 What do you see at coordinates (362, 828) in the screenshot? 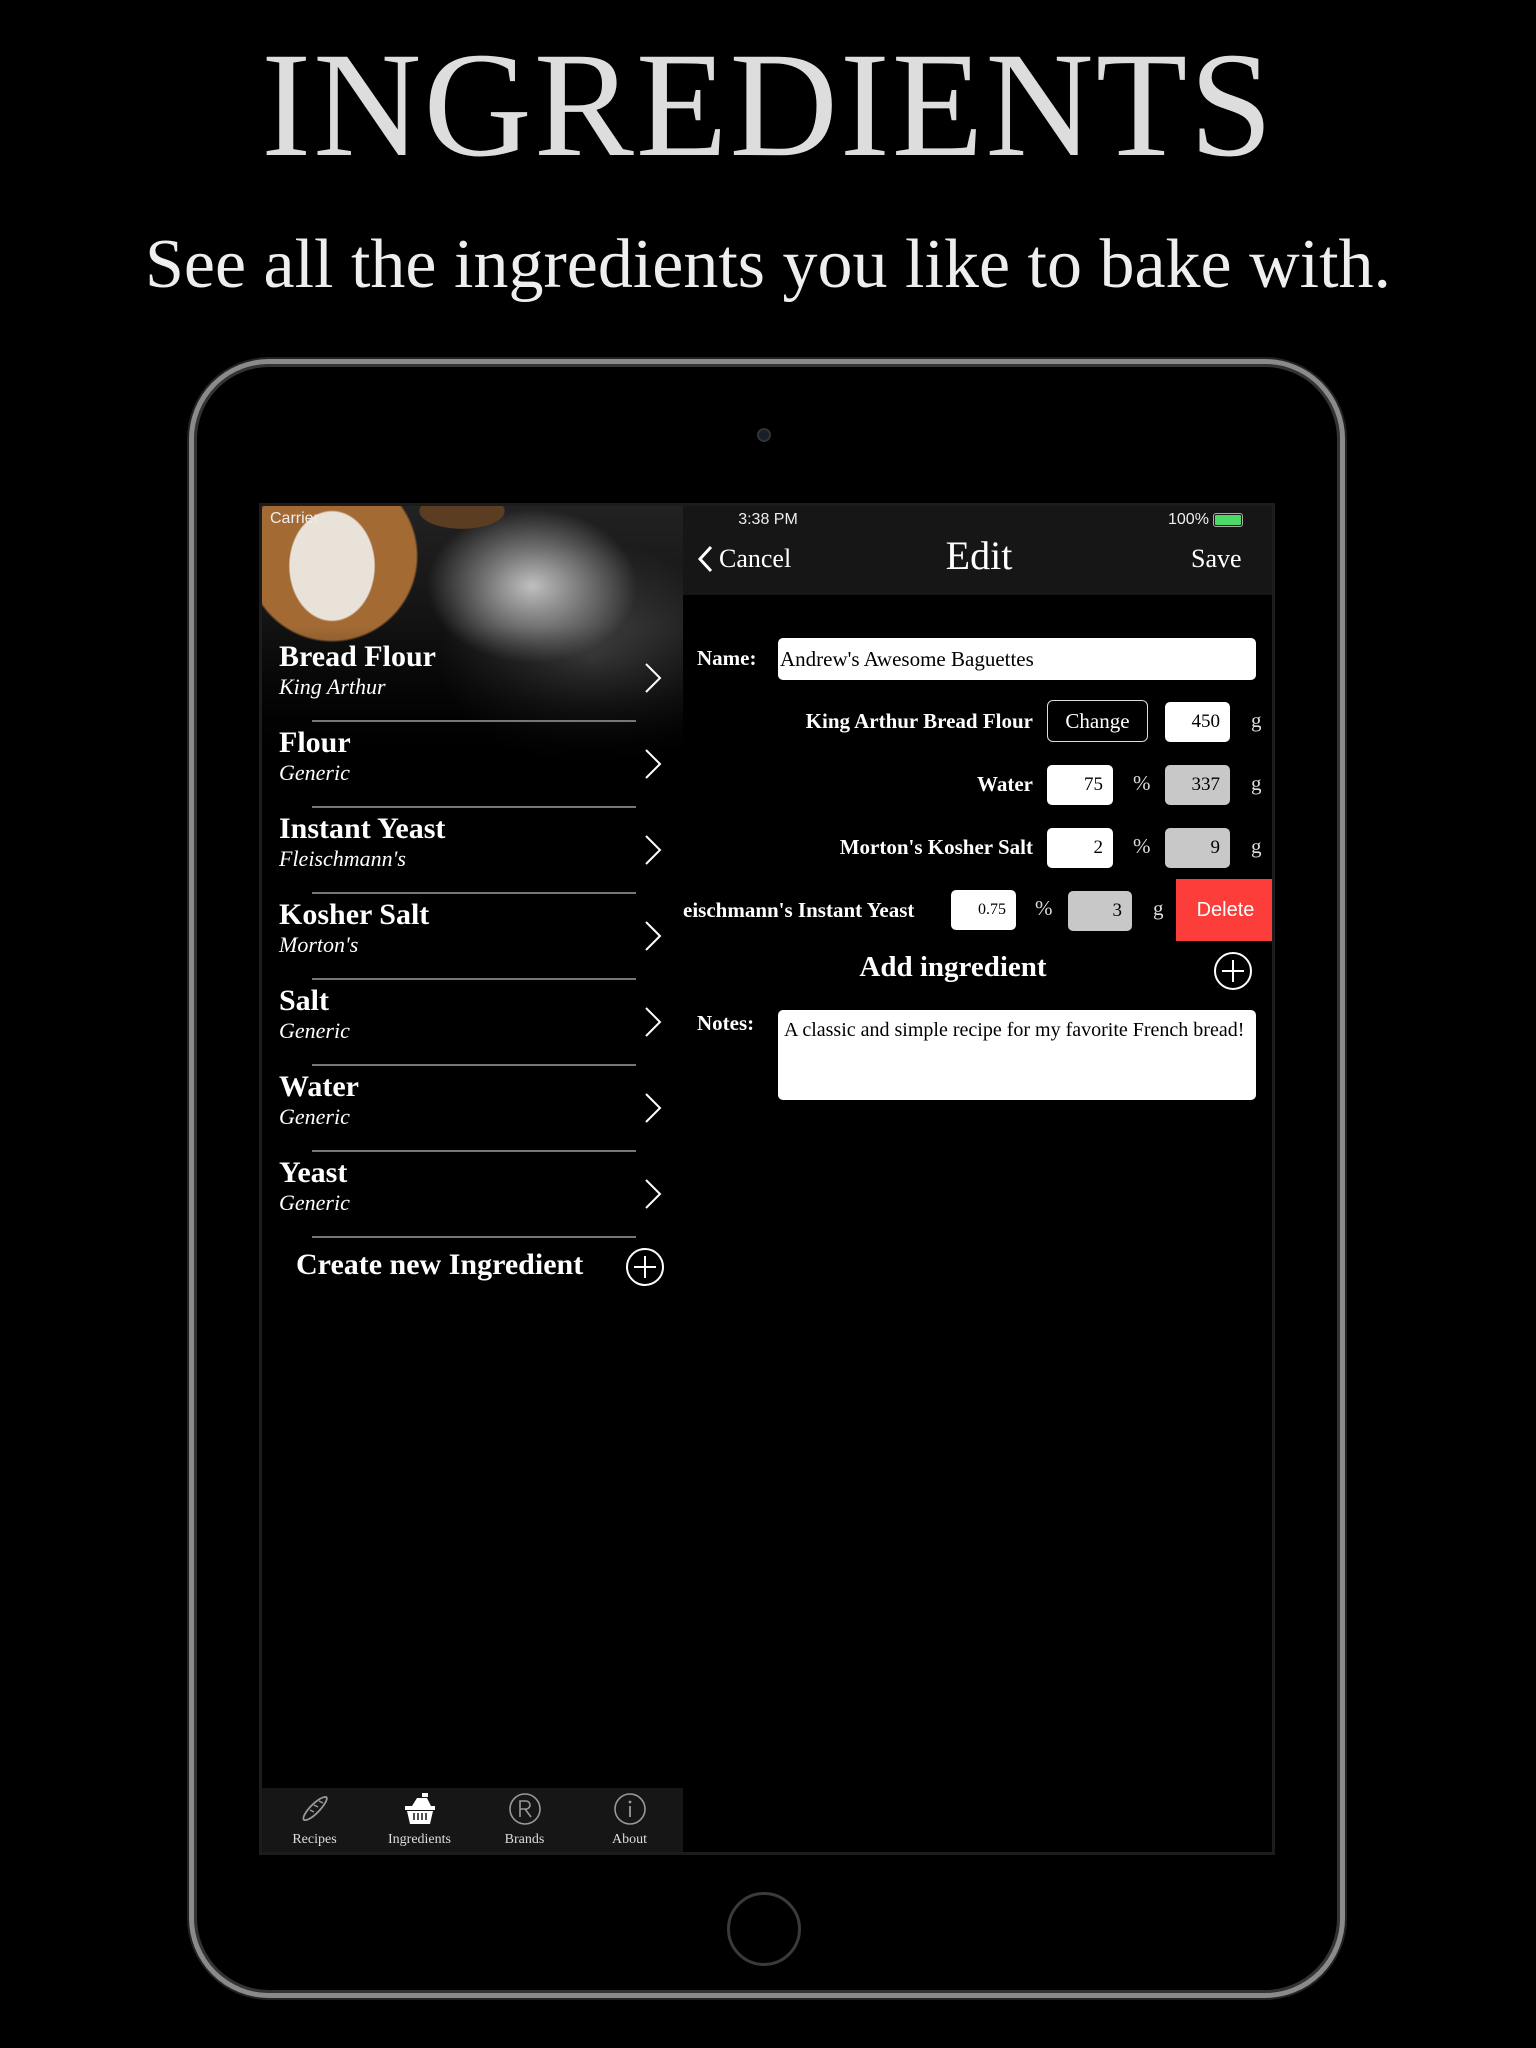
I see `ingredient-name: Instant Yeast` at bounding box center [362, 828].